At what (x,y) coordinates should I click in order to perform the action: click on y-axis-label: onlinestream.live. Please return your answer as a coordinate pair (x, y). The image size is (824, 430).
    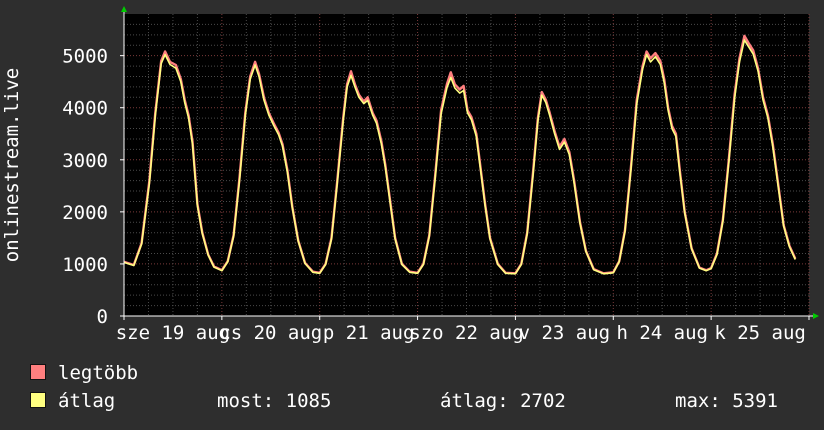
    Looking at the image, I should click on (12, 165).